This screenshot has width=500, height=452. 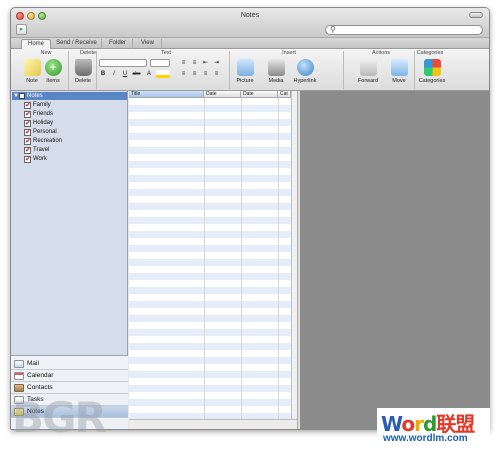 What do you see at coordinates (213, 424) in the screenshot?
I see `list-horizontal-scrollbar` at bounding box center [213, 424].